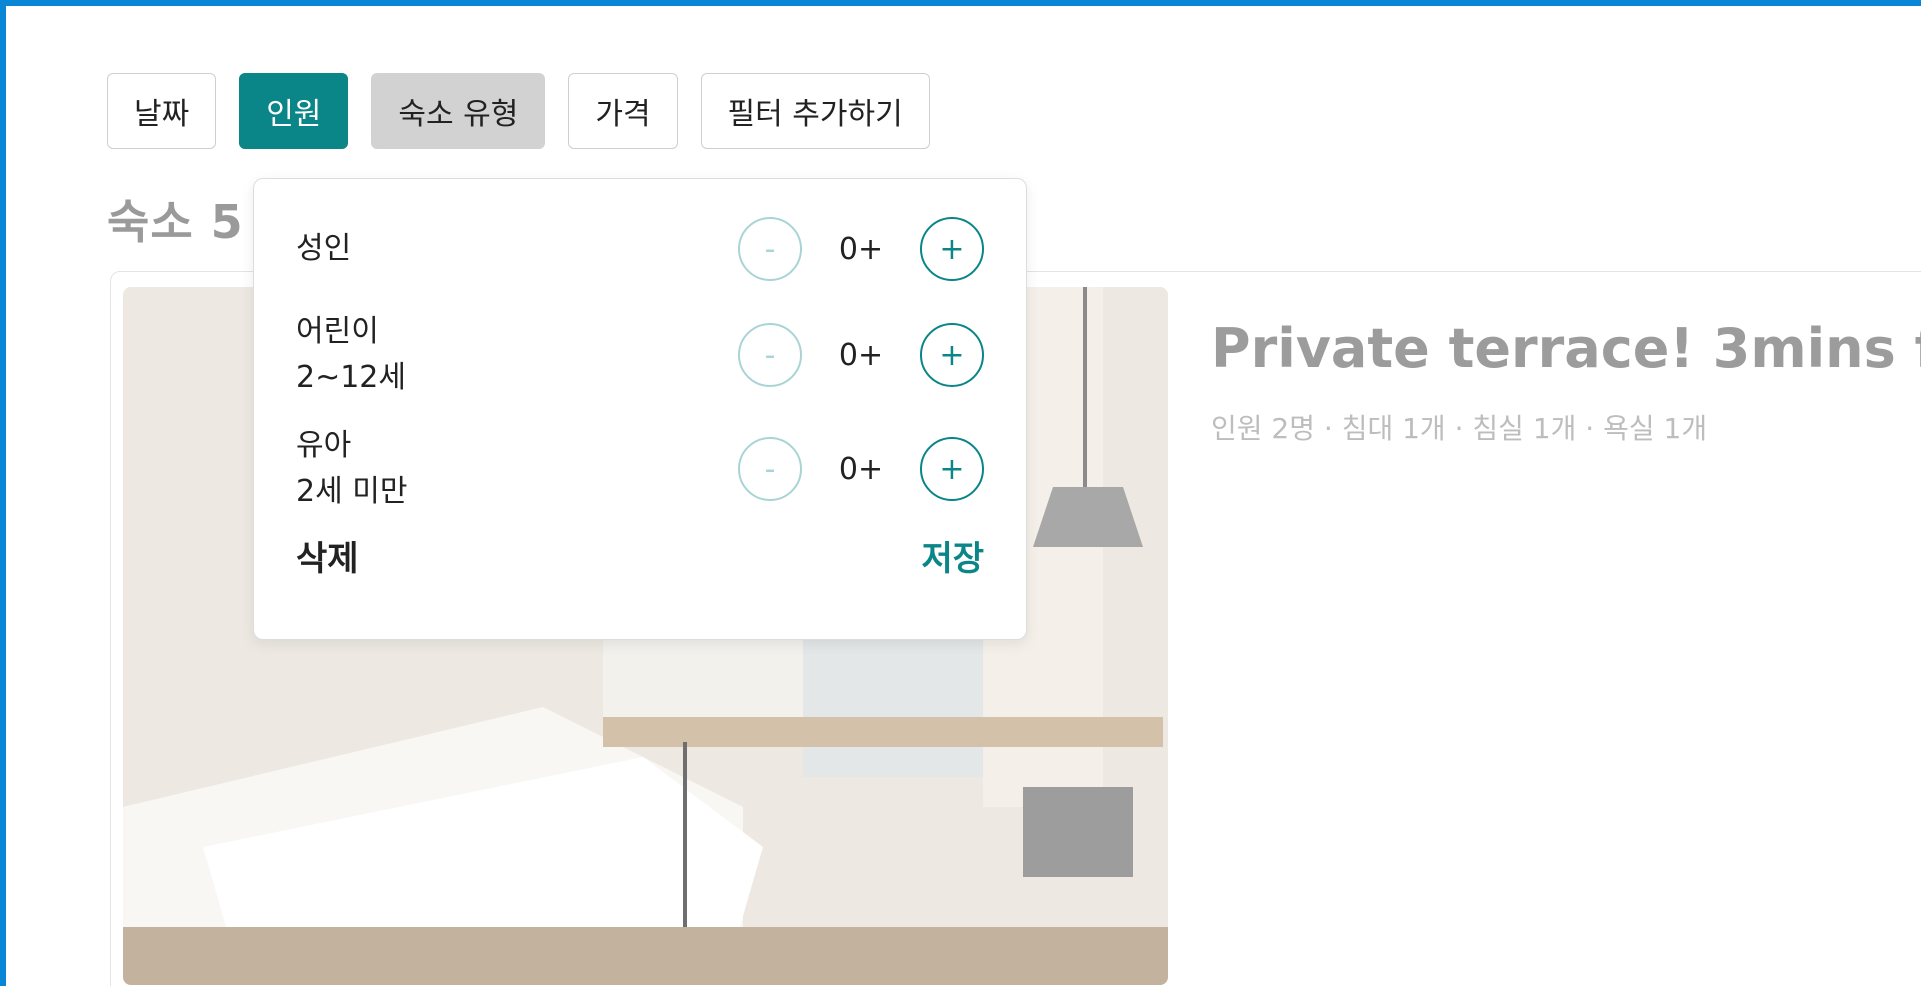 This screenshot has height=986, width=1921. What do you see at coordinates (770, 469) in the screenshot?
I see `decrement-infants-button: -` at bounding box center [770, 469].